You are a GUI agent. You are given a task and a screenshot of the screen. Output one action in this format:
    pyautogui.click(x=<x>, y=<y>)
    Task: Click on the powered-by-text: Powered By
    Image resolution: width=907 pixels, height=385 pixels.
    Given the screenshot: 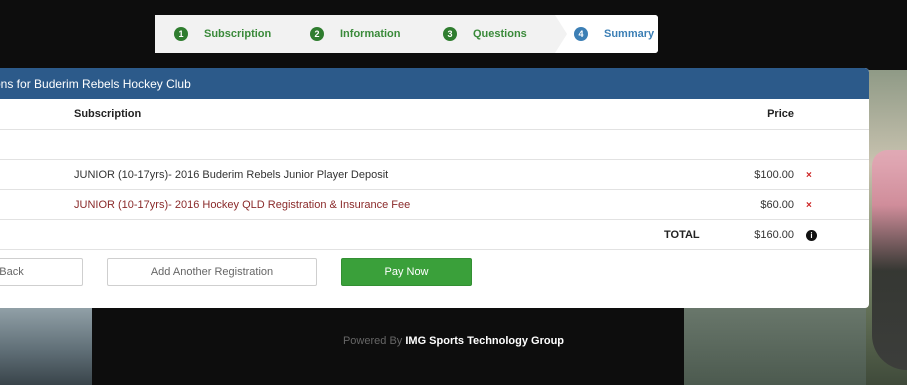 What is the action you would take?
    pyautogui.click(x=372, y=341)
    